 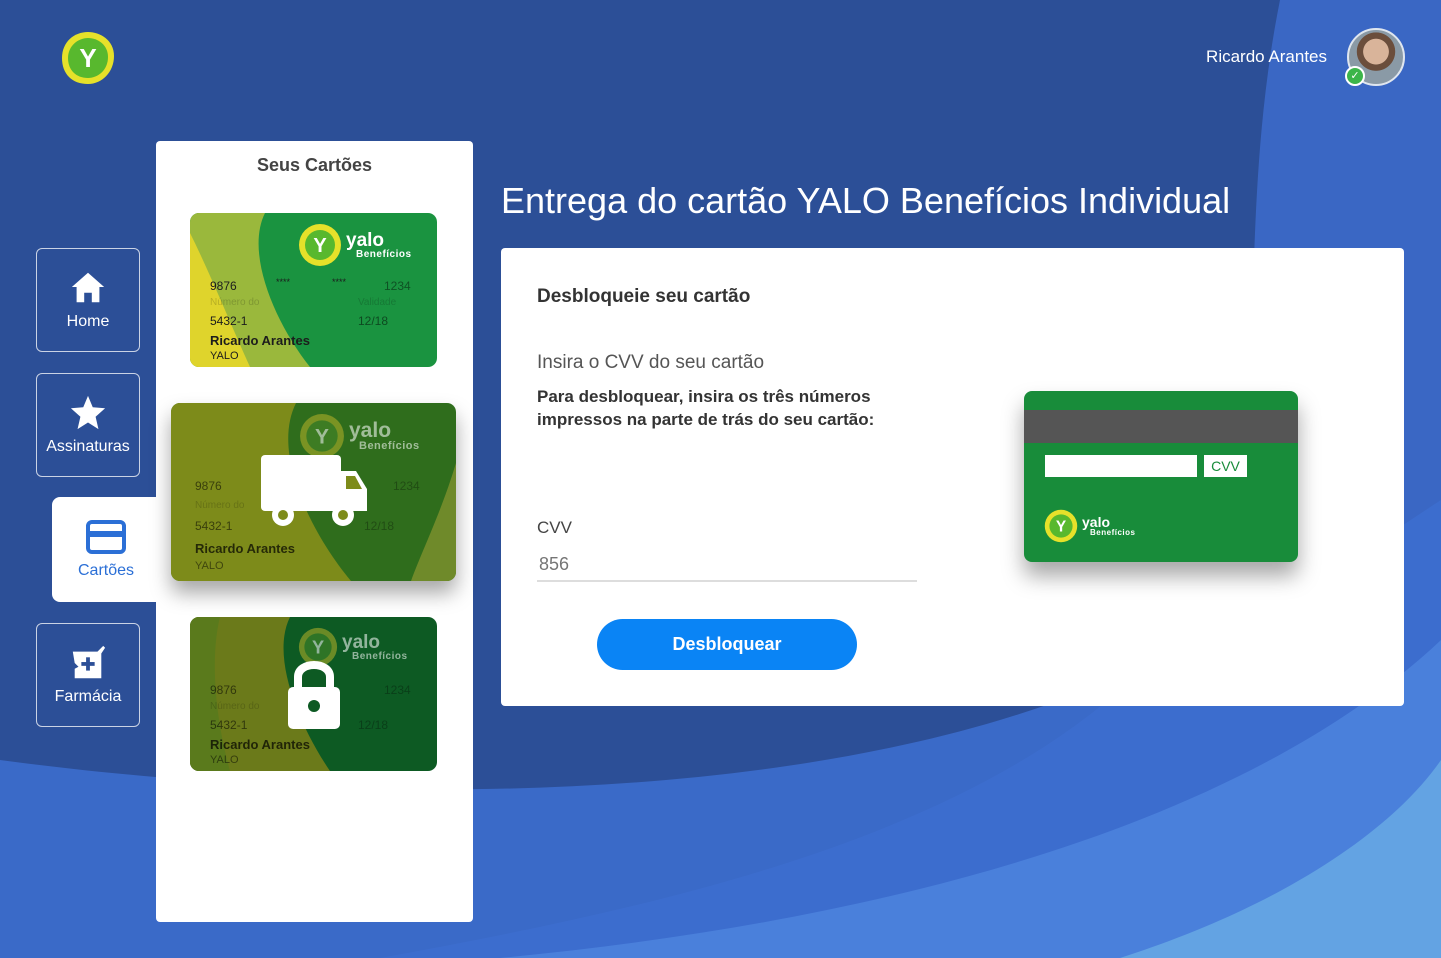 What do you see at coordinates (229, 321) in the screenshot?
I see `card-code: 5432-1` at bounding box center [229, 321].